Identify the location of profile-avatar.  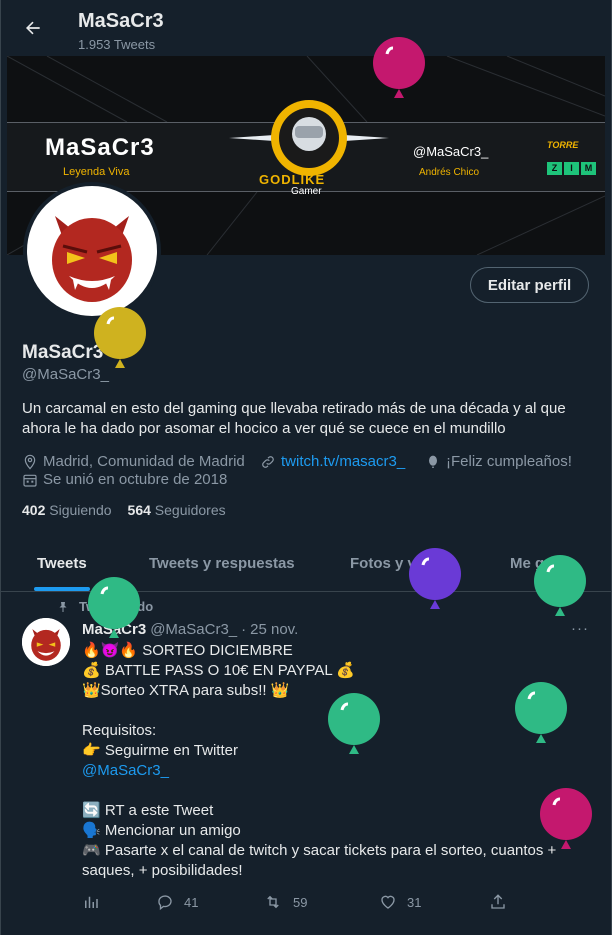
(92, 251).